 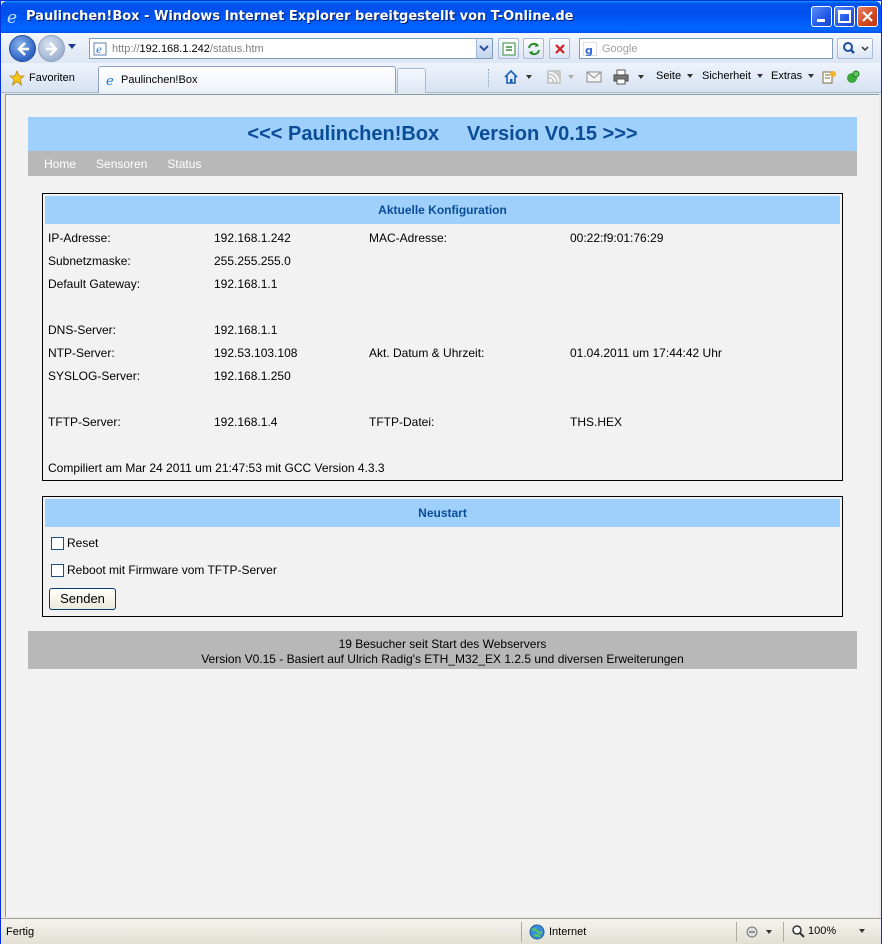 I want to click on visitor-count: 19 Besucher seit Start des Webservers, so click(x=442, y=644).